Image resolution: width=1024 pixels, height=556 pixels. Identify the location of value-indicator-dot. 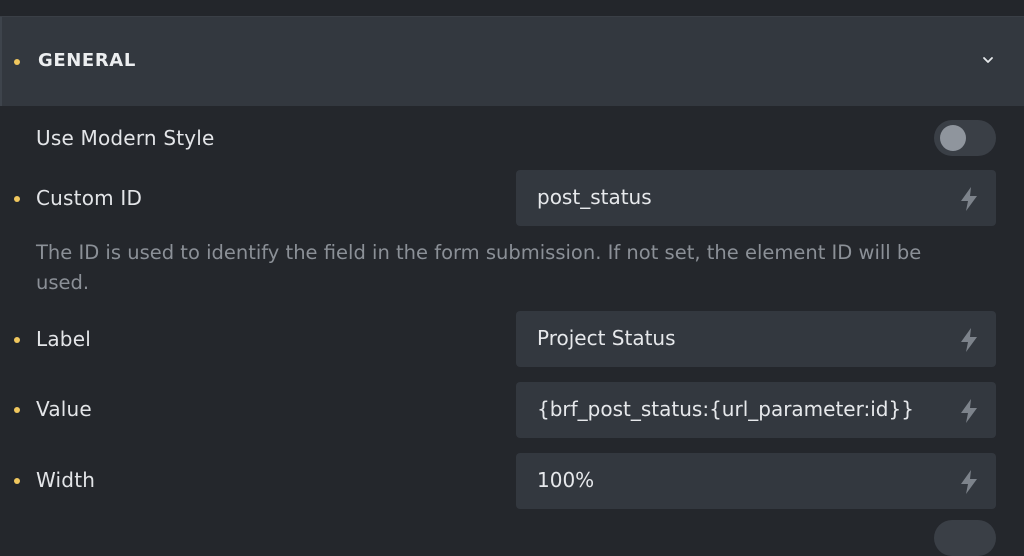
(17, 410).